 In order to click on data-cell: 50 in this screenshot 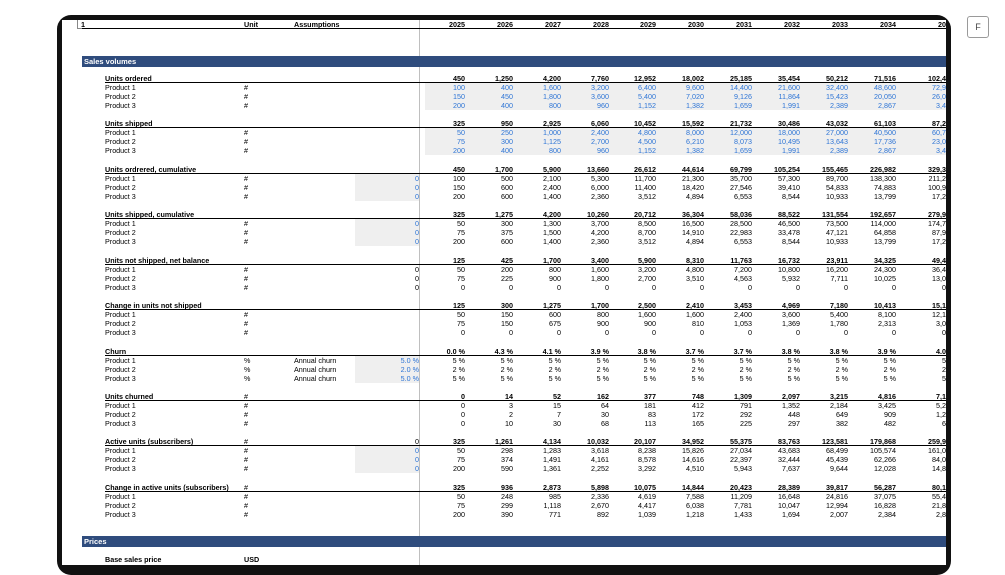, I will do `click(445, 132)`.